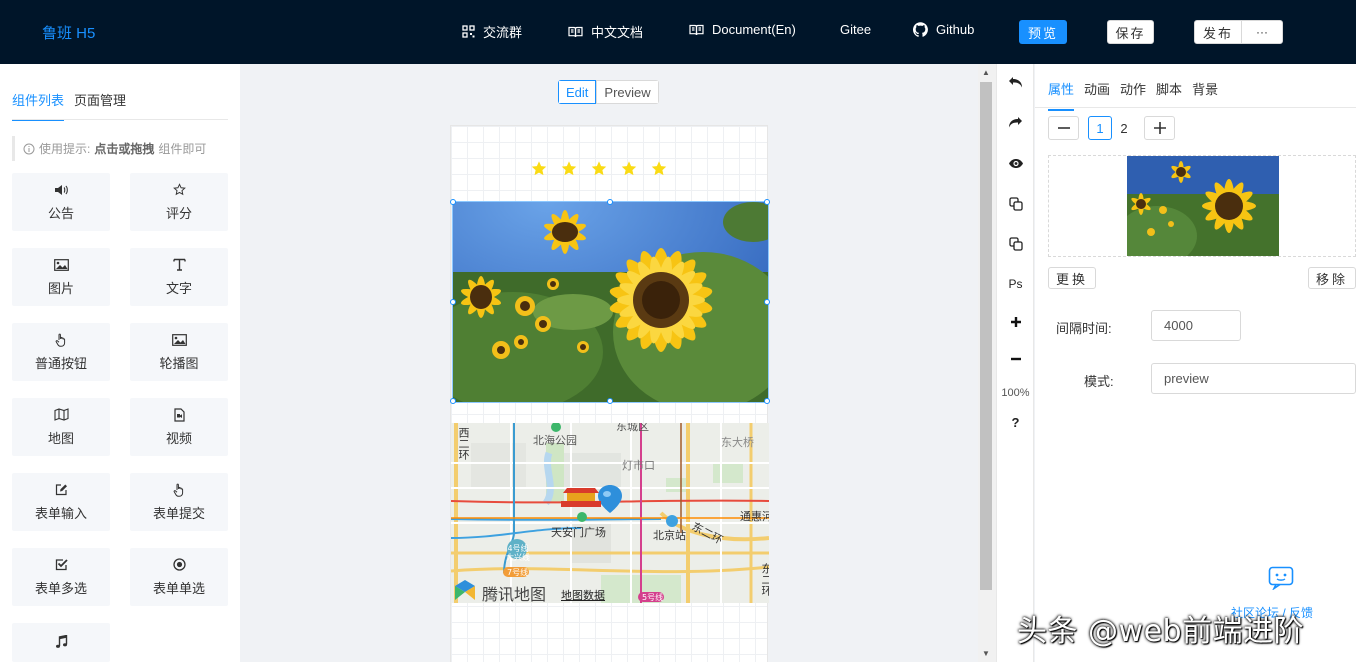  What do you see at coordinates (1043, 32) in the screenshot?
I see `preview-button: 预览` at bounding box center [1043, 32].